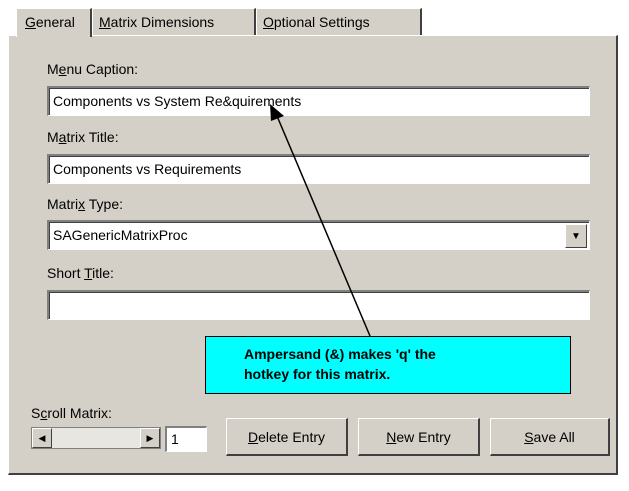  What do you see at coordinates (318, 169) in the screenshot?
I see `matrix-title-input: Components vs Requirements` at bounding box center [318, 169].